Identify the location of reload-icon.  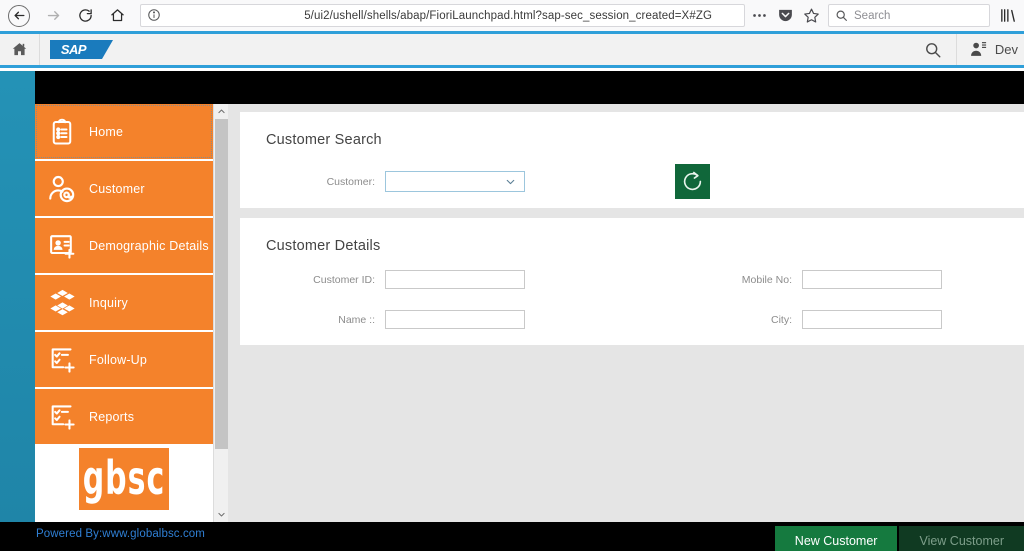
(85, 16).